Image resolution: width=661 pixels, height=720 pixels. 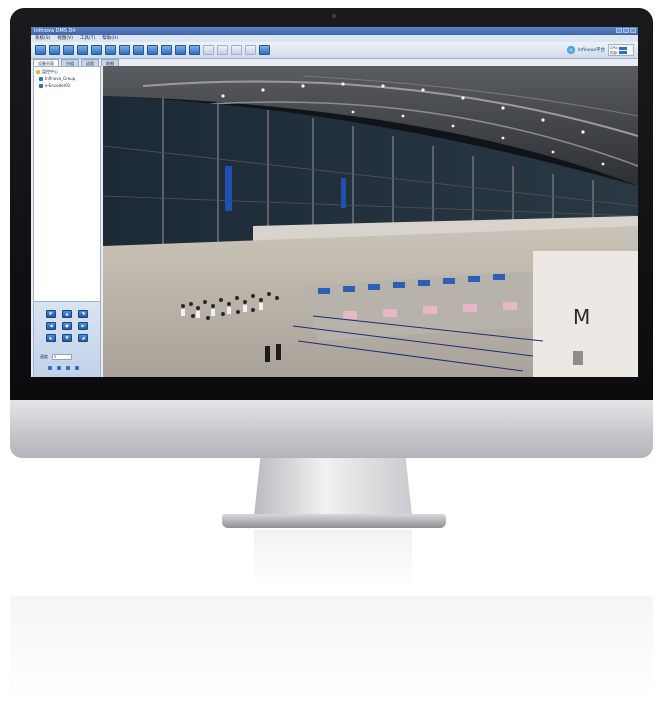 I want to click on gate-sign: M, so click(x=581, y=317).